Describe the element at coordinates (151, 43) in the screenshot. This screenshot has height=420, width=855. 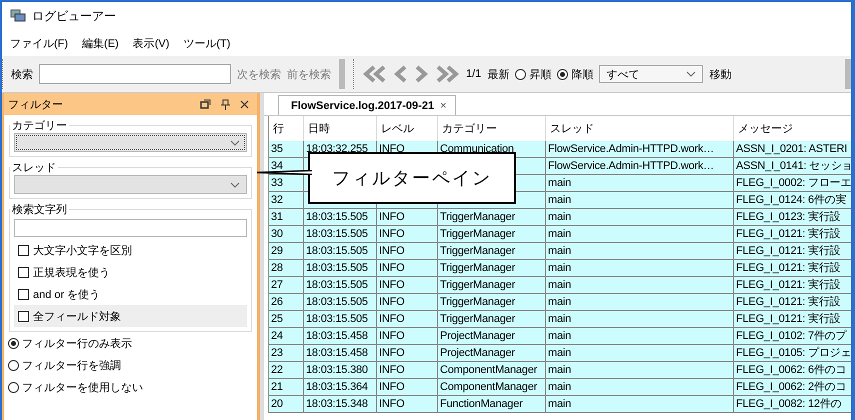
I see `menu-item: 表示(V)` at that location.